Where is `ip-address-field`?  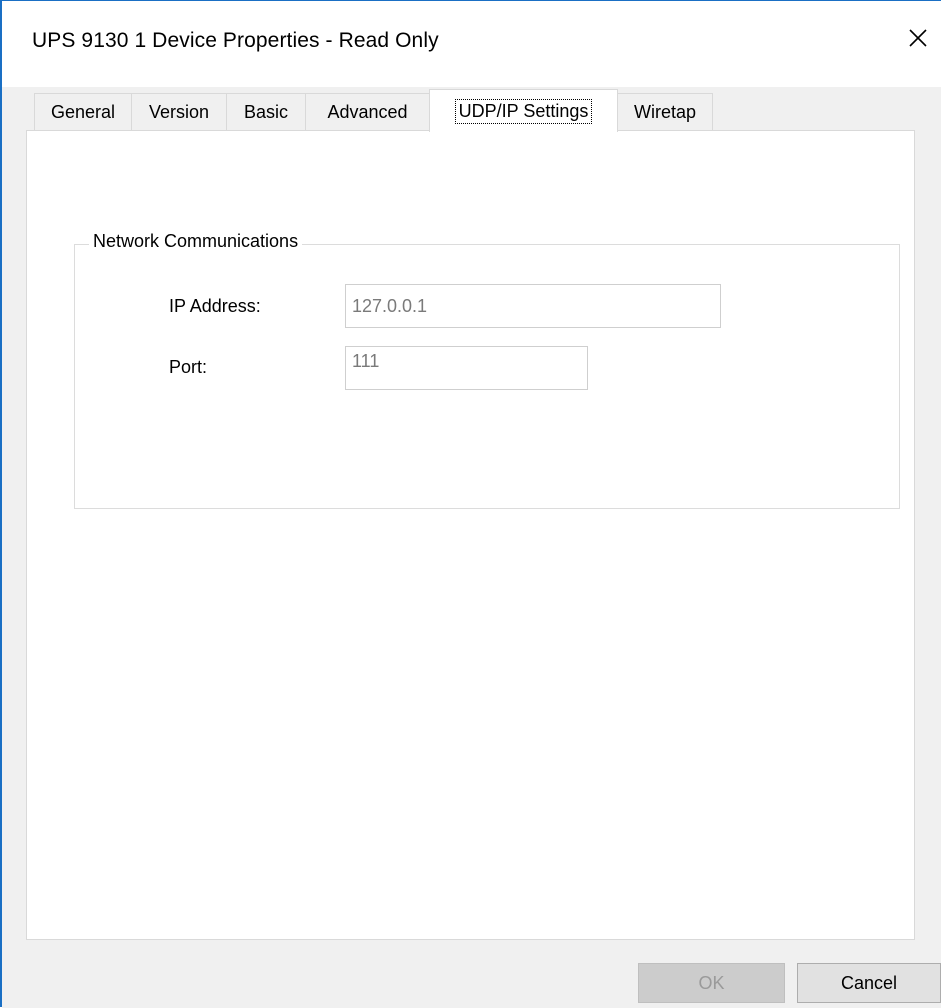
ip-address-field is located at coordinates (533, 306).